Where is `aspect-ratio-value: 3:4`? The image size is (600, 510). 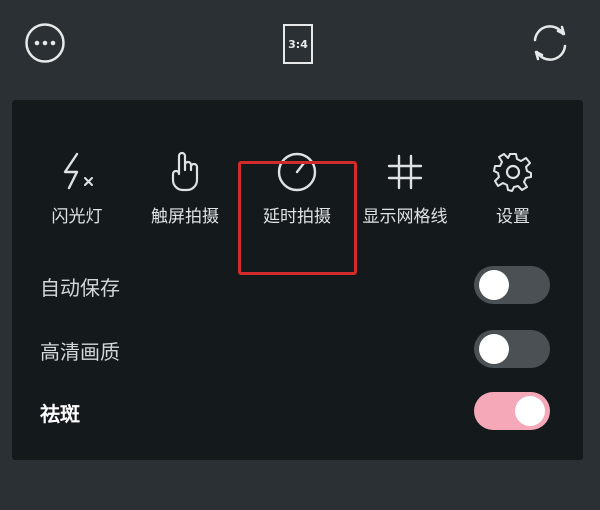 aspect-ratio-value: 3:4 is located at coordinates (298, 44).